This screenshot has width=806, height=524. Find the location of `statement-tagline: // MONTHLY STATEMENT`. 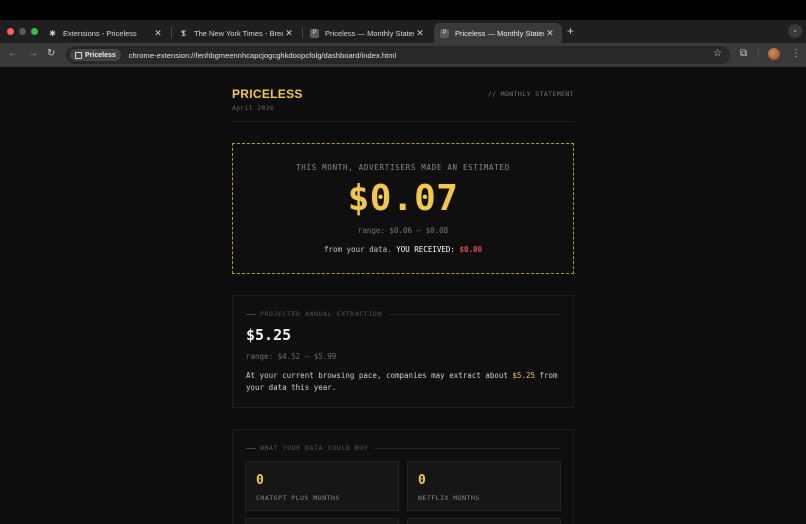

statement-tagline: // MONTHLY STATEMENT is located at coordinates (530, 94).